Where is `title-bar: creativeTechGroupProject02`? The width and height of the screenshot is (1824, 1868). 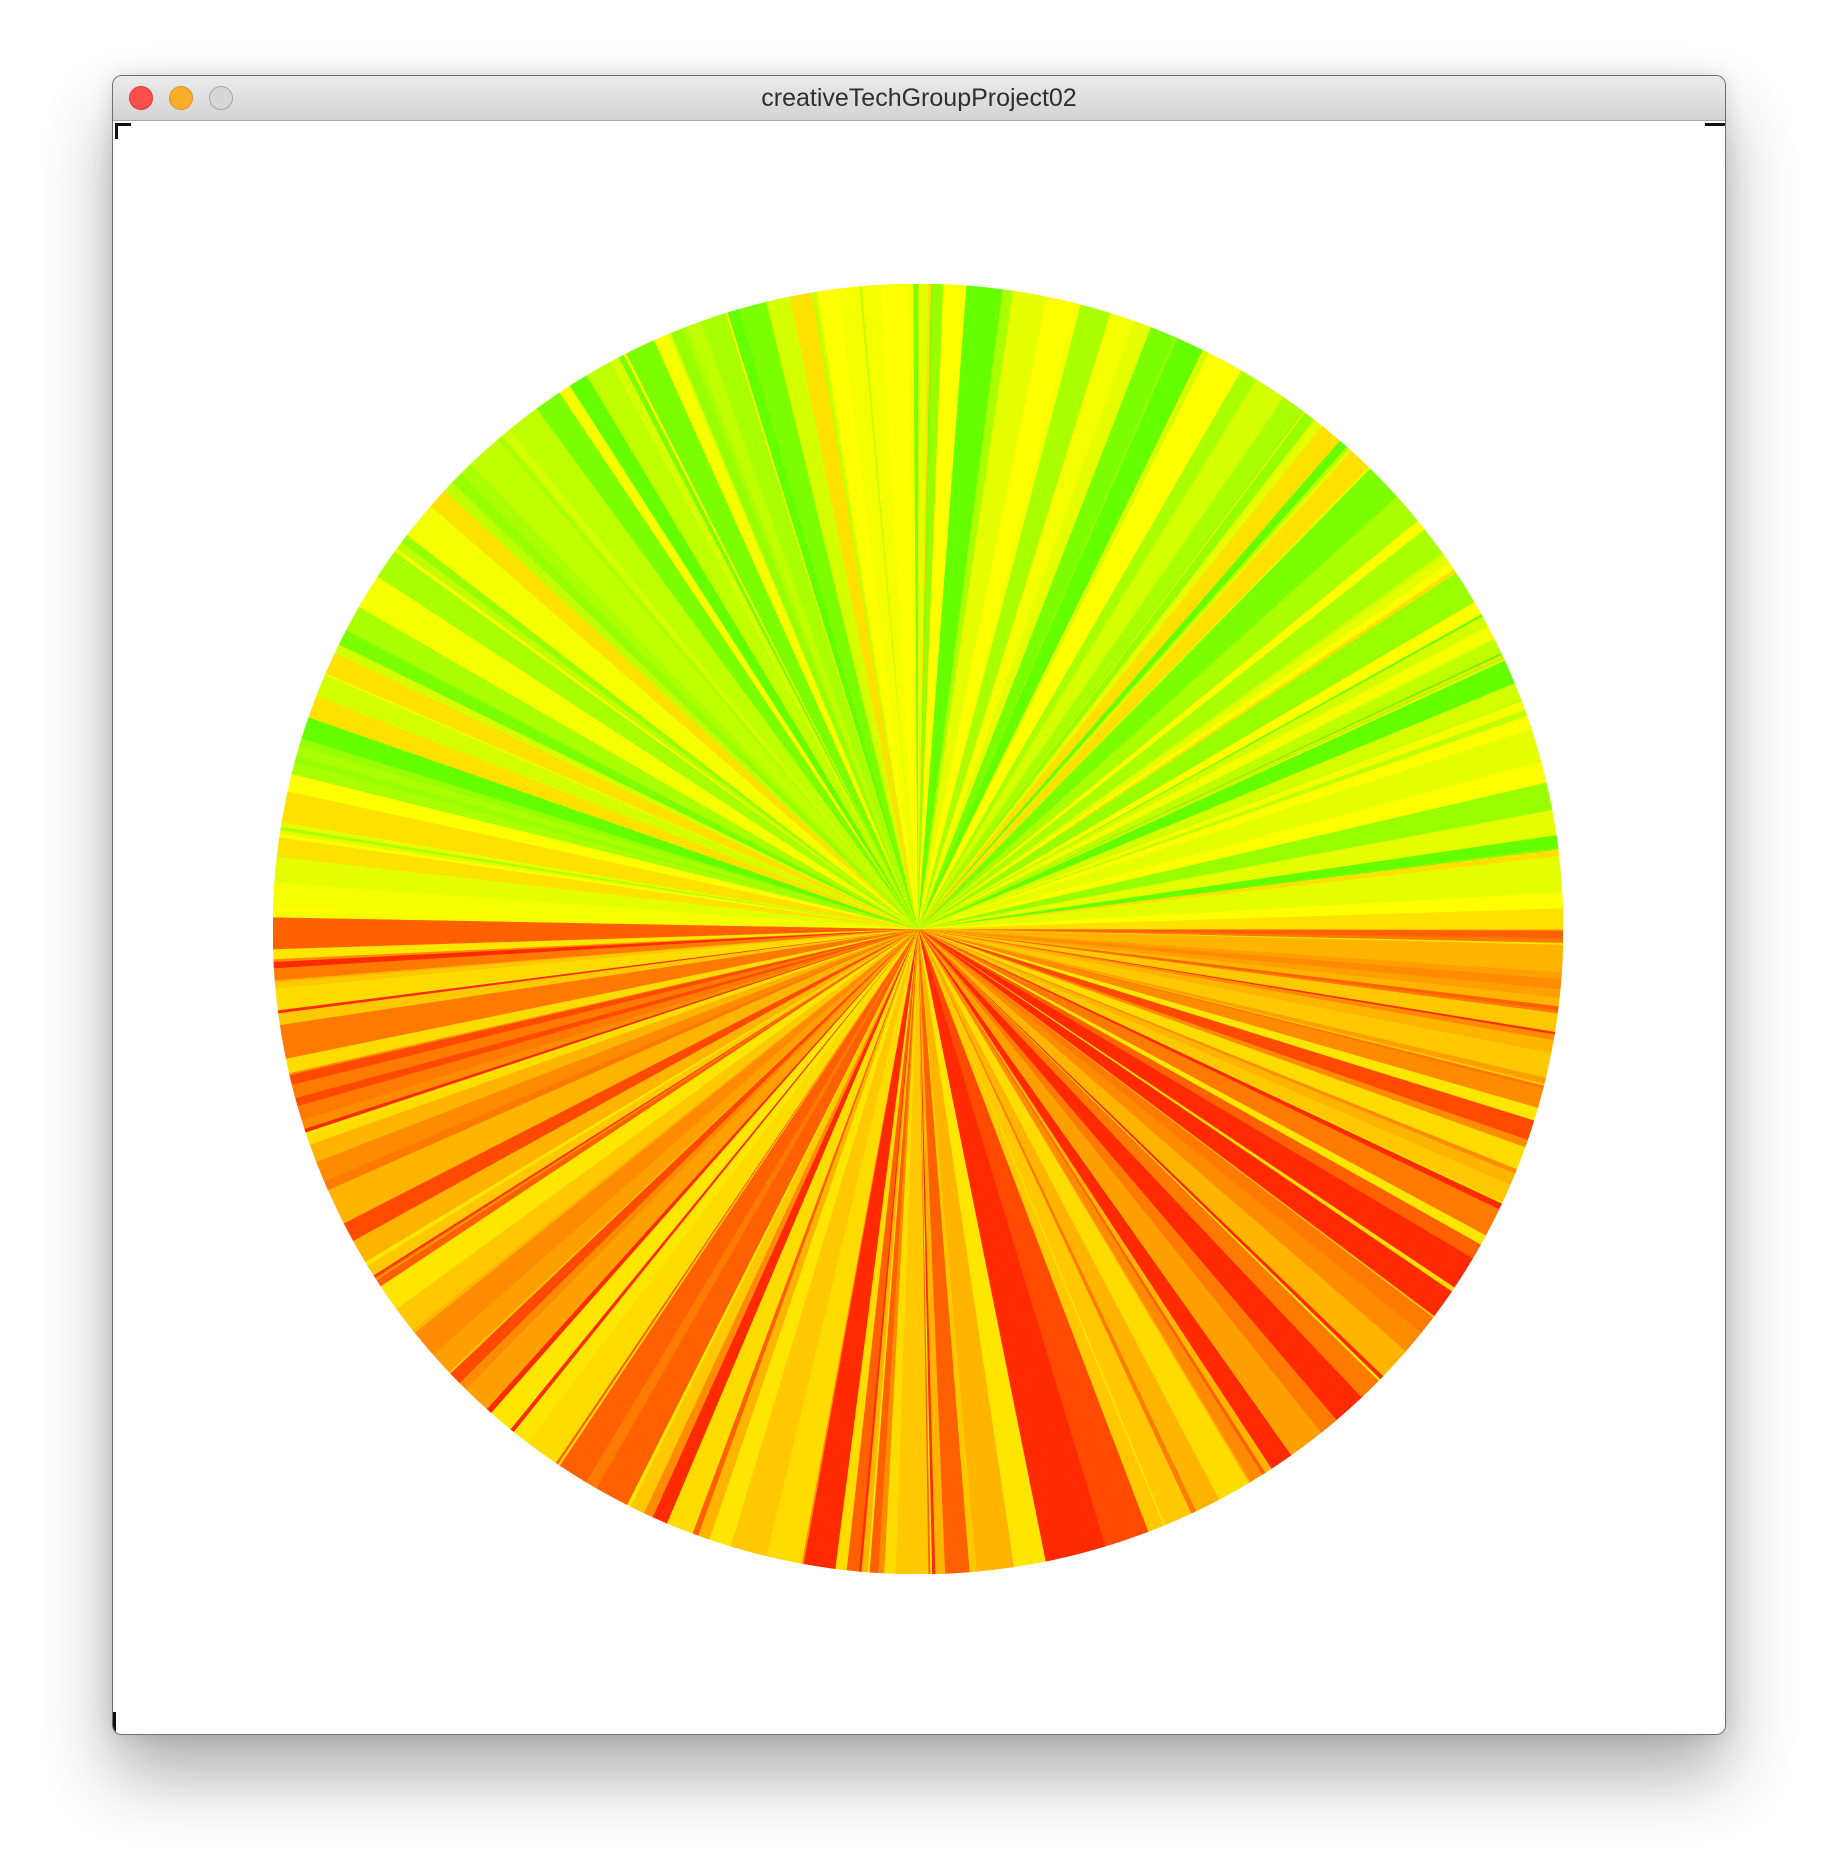
title-bar: creativeTechGroupProject02 is located at coordinates (919, 98).